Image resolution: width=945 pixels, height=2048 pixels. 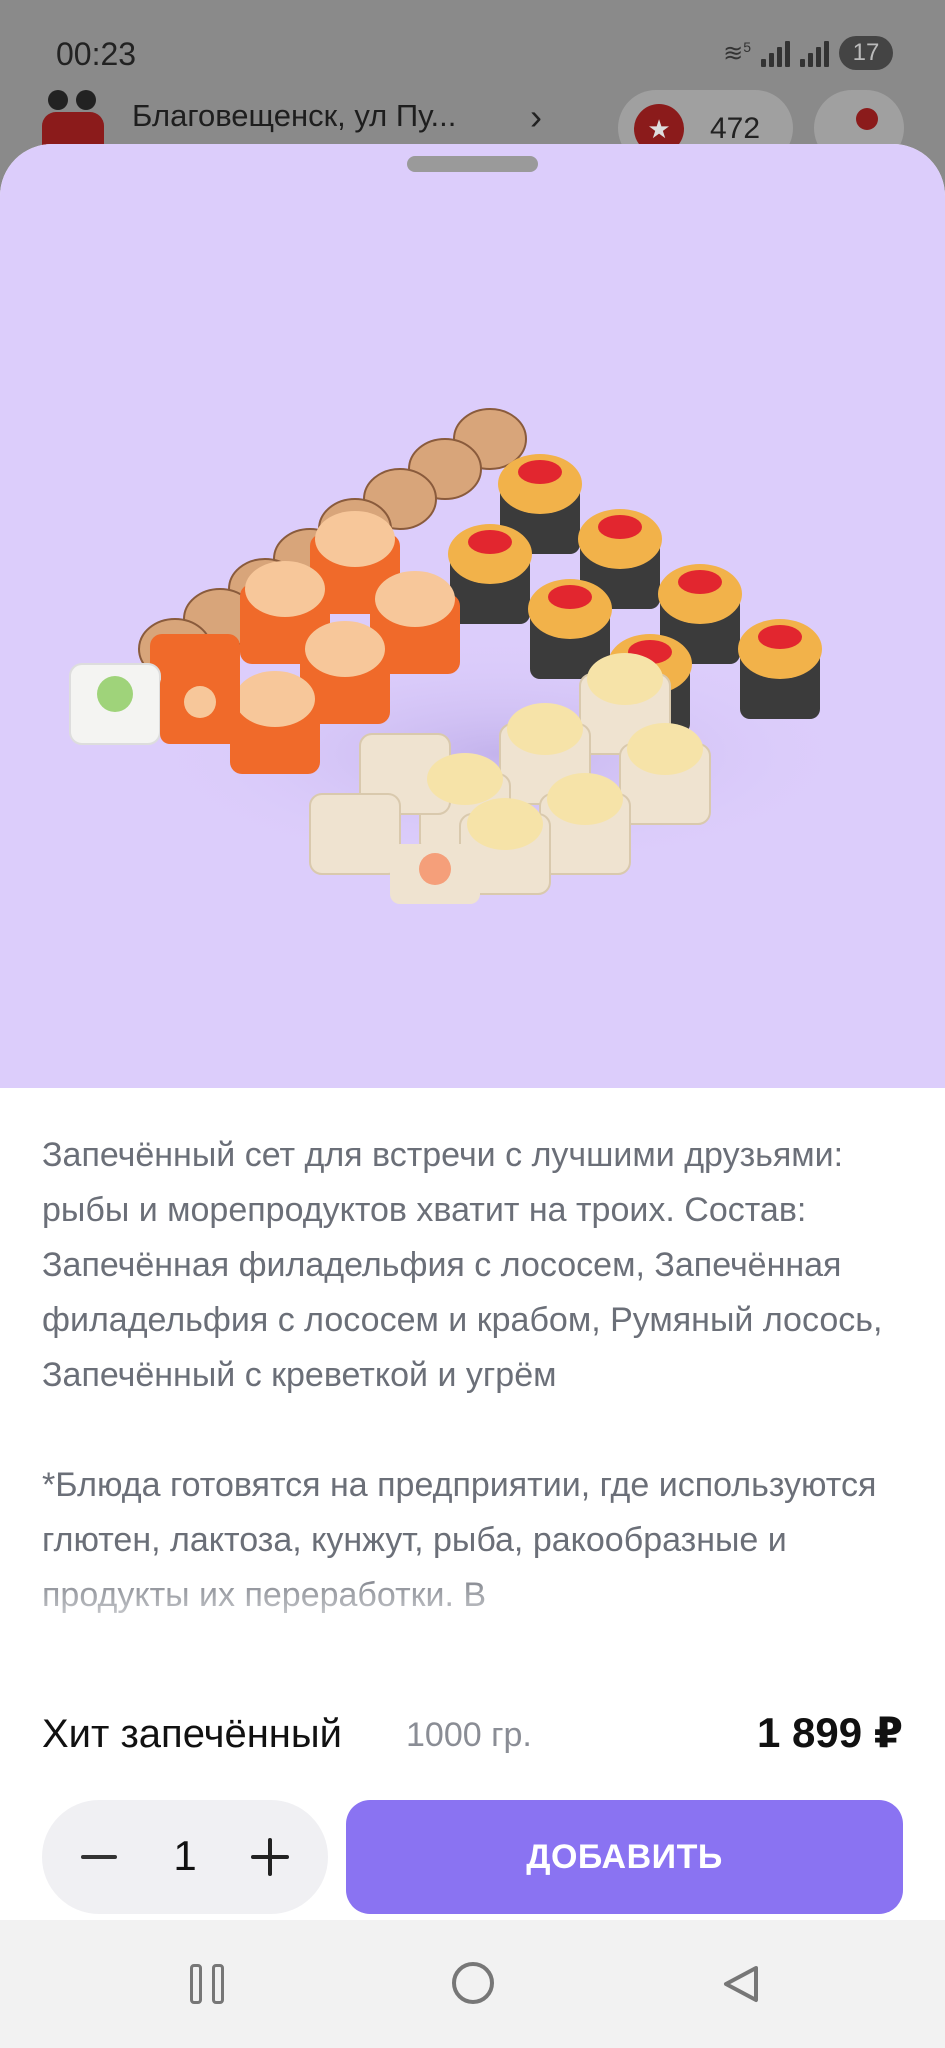 I want to click on battery-icon: 17, so click(x=866, y=53).